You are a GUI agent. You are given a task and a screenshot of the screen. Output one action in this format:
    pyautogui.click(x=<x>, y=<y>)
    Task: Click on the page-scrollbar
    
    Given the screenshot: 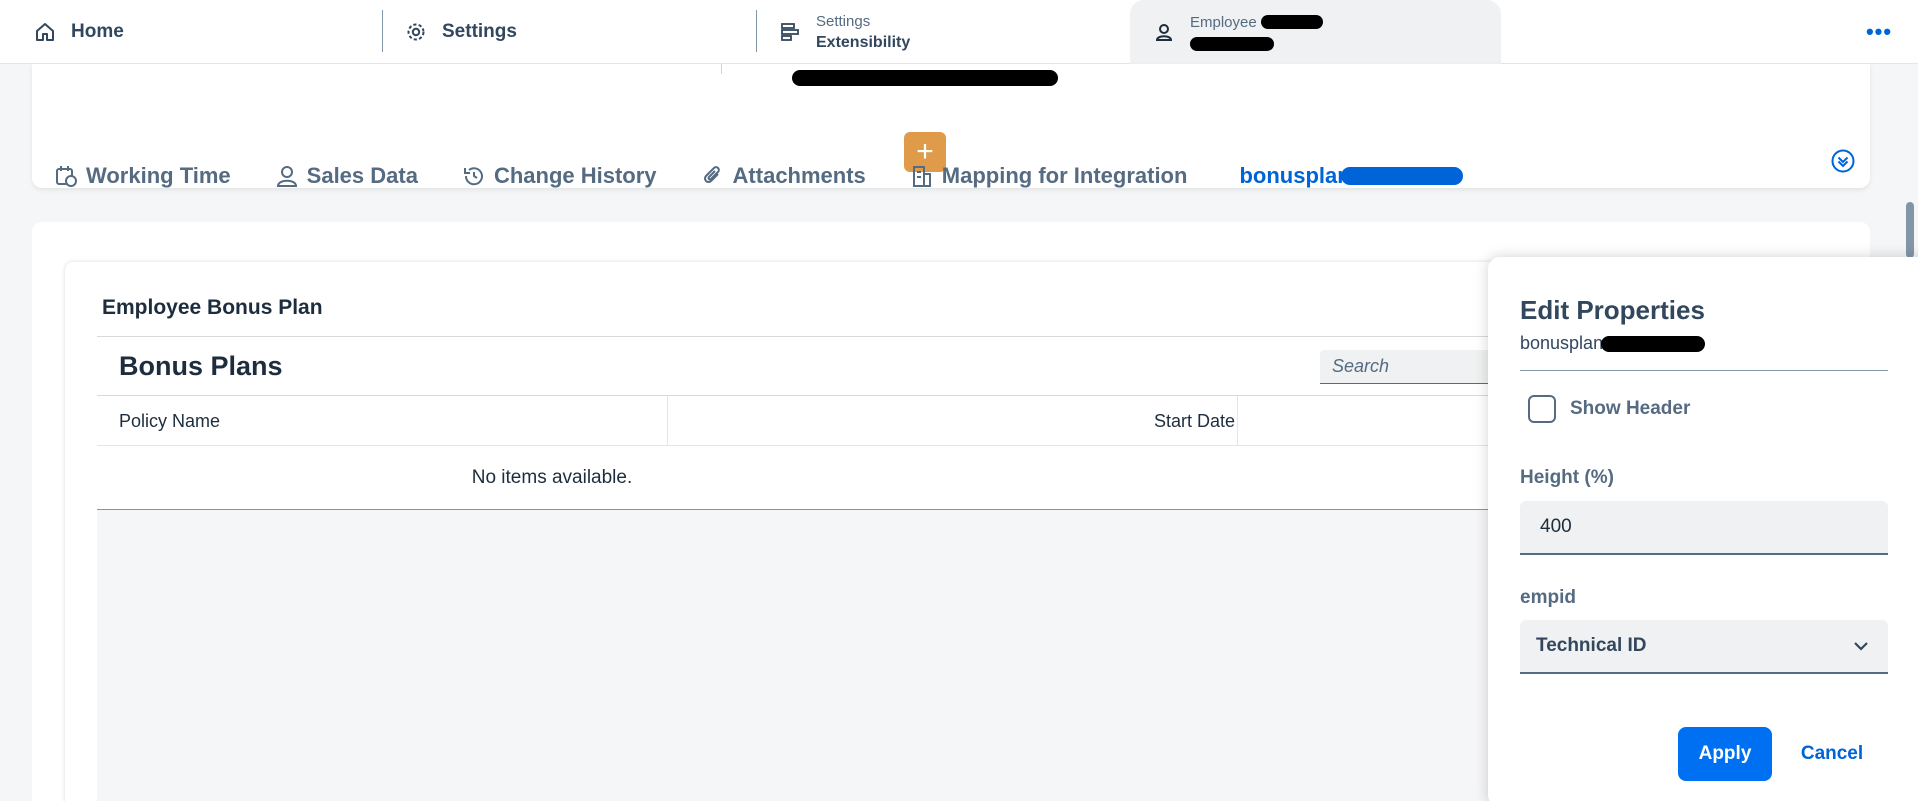 What is the action you would take?
    pyautogui.click(x=1910, y=230)
    